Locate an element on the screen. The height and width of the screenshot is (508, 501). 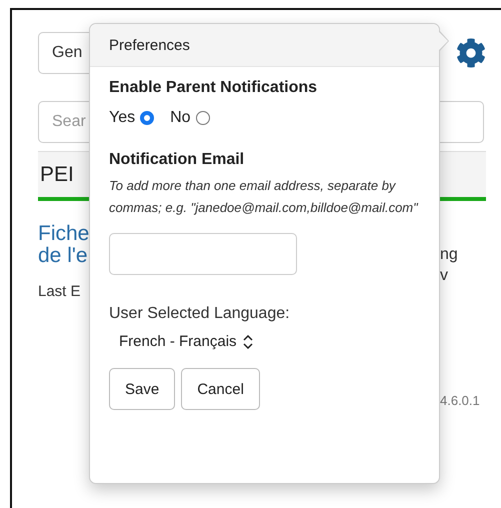
body-text: v is located at coordinates (444, 276).